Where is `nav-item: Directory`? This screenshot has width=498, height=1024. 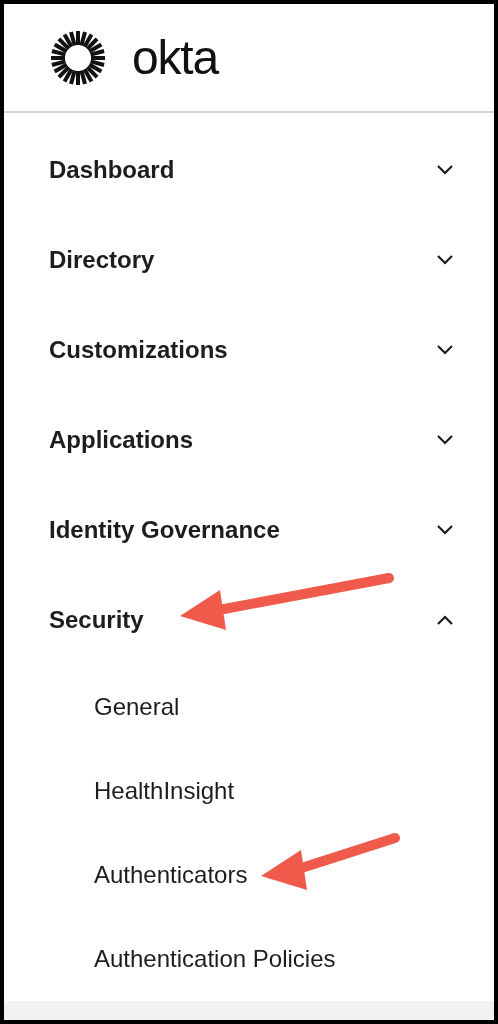 nav-item: Directory is located at coordinates (102, 260).